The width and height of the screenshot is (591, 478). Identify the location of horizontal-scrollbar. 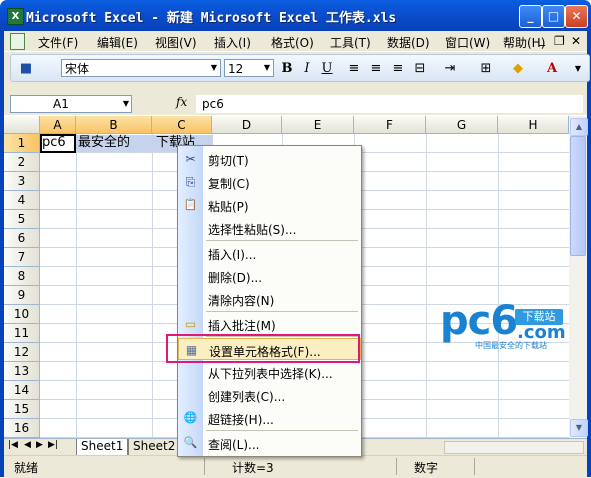
(514, 447).